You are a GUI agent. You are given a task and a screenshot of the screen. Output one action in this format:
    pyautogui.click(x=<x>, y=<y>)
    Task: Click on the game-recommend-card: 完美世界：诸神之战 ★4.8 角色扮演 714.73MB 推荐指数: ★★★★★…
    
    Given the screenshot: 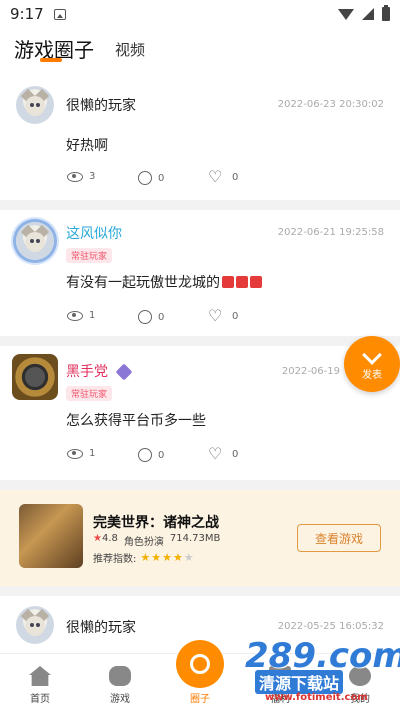 What is the action you would take?
    pyautogui.click(x=200, y=538)
    